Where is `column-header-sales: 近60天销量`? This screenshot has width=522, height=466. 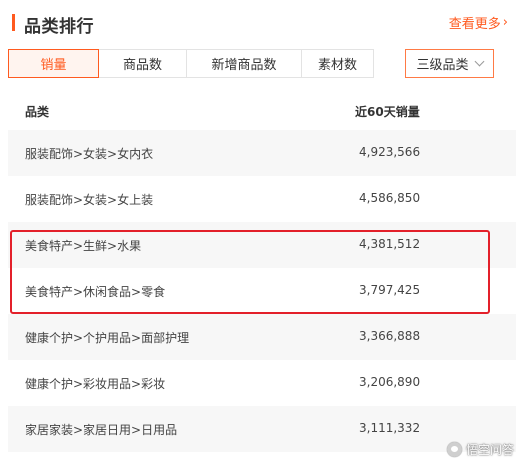
column-header-sales: 近60天销量 is located at coordinates (387, 112).